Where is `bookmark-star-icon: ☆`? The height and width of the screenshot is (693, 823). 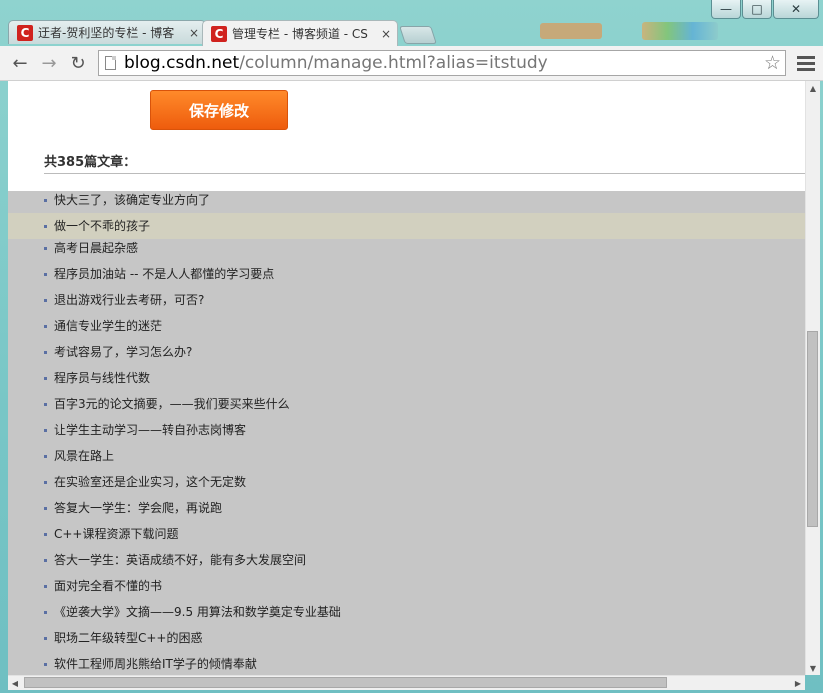 bookmark-star-icon: ☆ is located at coordinates (772, 63).